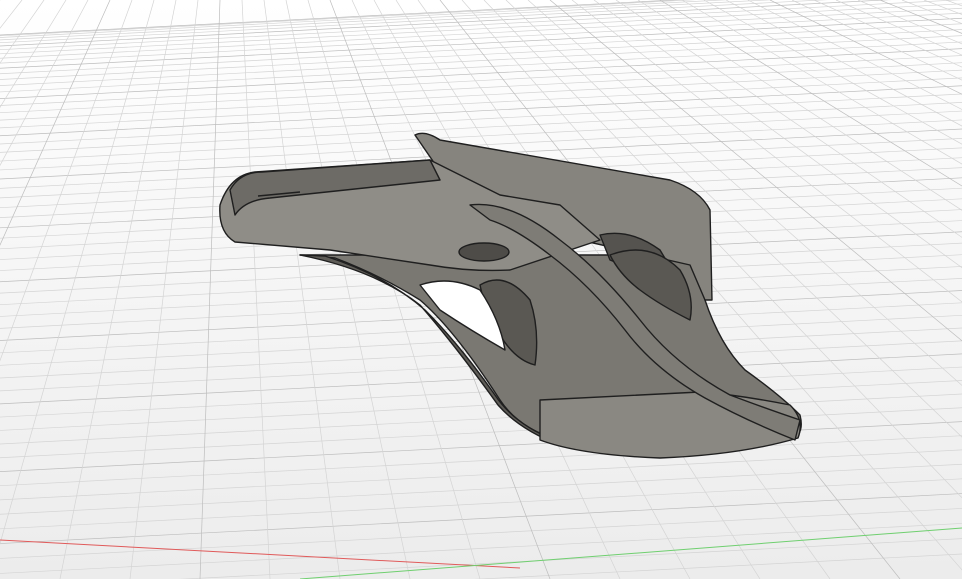 The width and height of the screenshot is (962, 579). What do you see at coordinates (260, 554) in the screenshot?
I see `x-axis` at bounding box center [260, 554].